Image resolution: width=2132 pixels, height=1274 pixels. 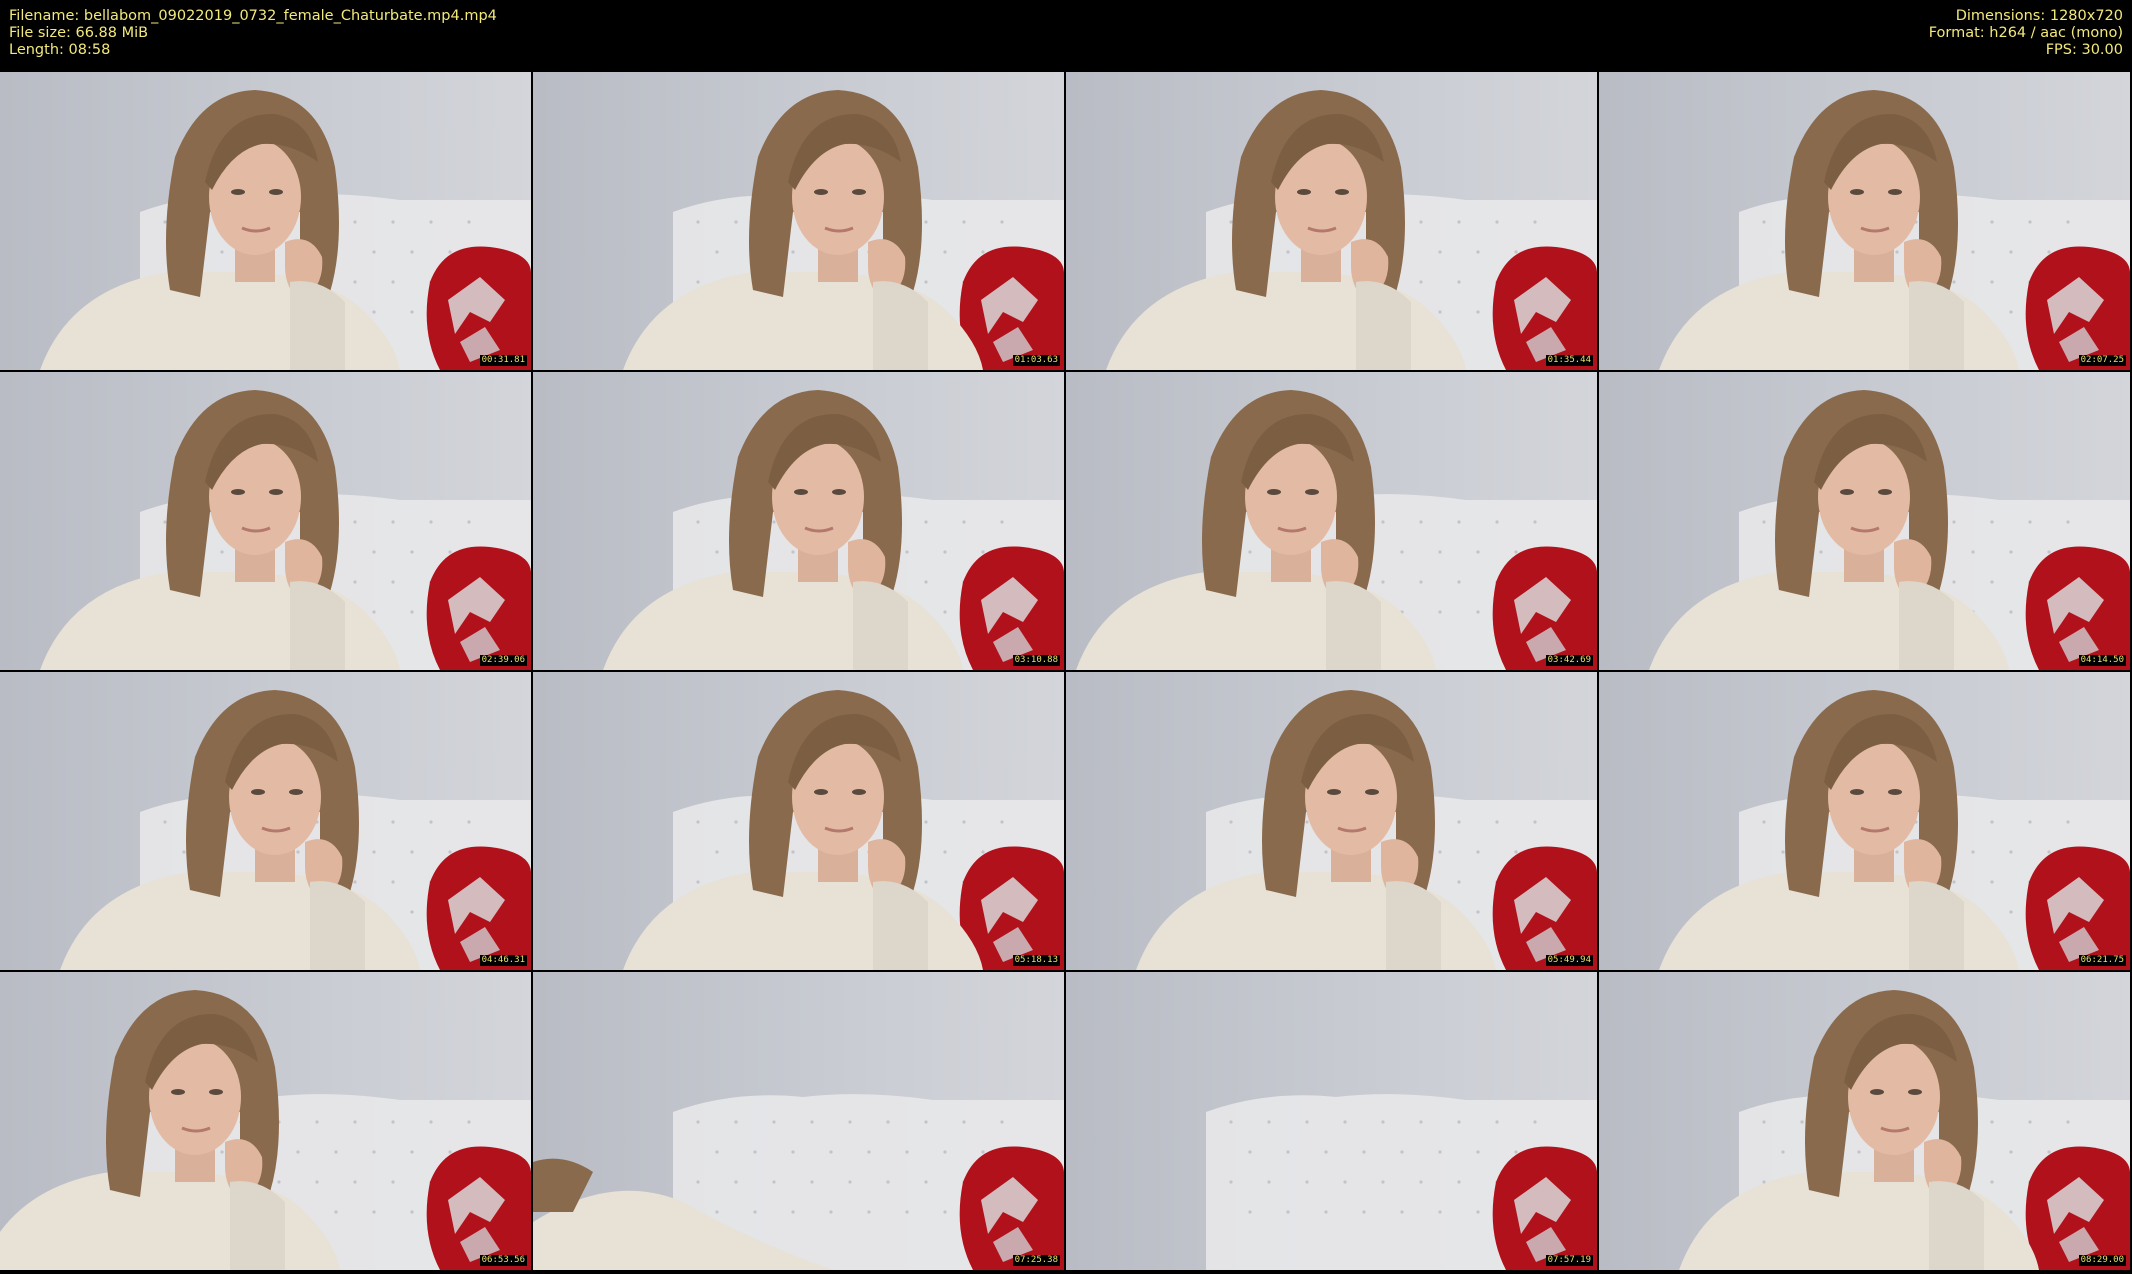 What do you see at coordinates (1036, 360) in the screenshot?
I see `frame-timestamp: 01:03.63` at bounding box center [1036, 360].